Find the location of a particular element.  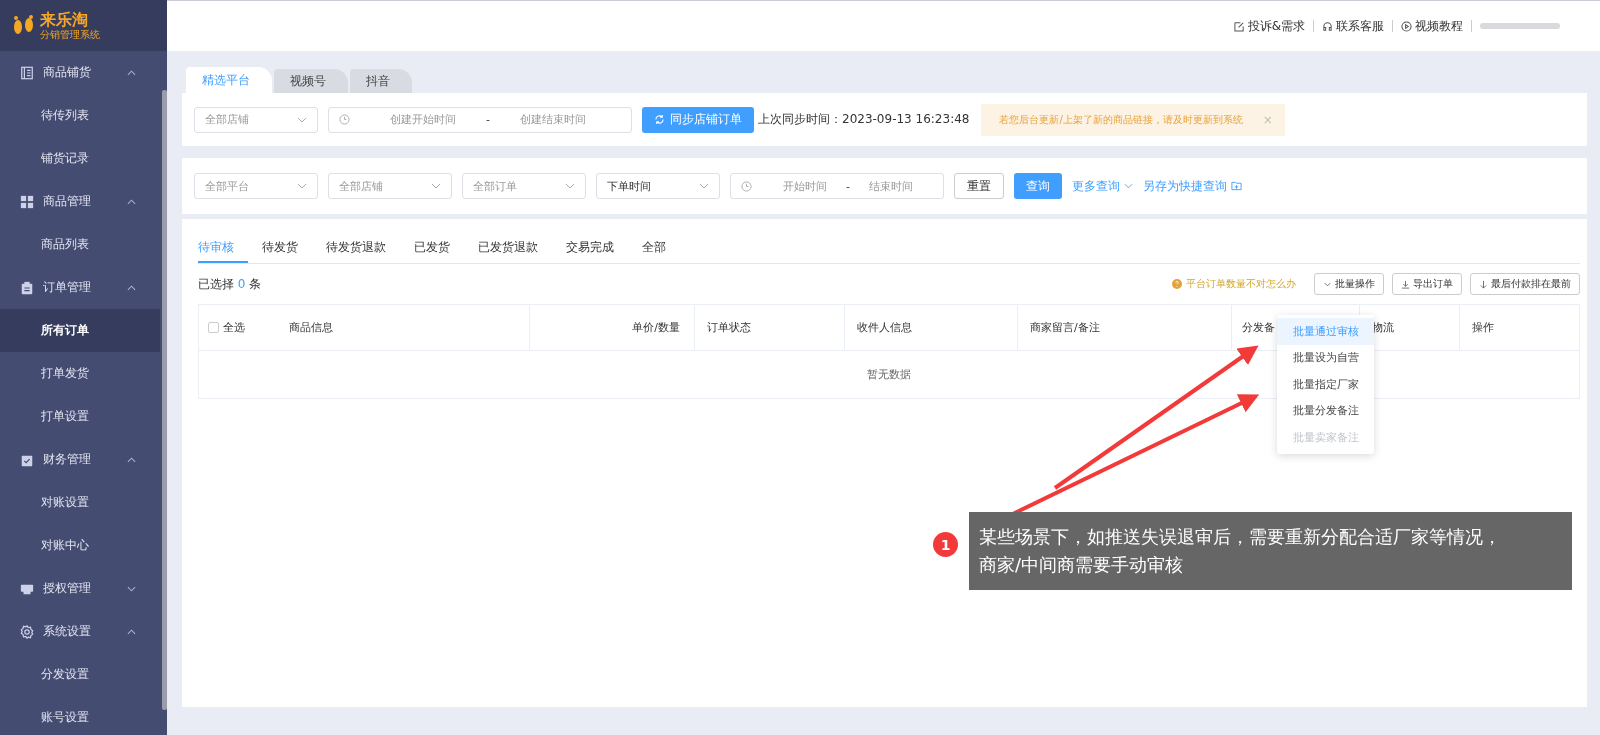

clipboard-icon is located at coordinates (27, 287).